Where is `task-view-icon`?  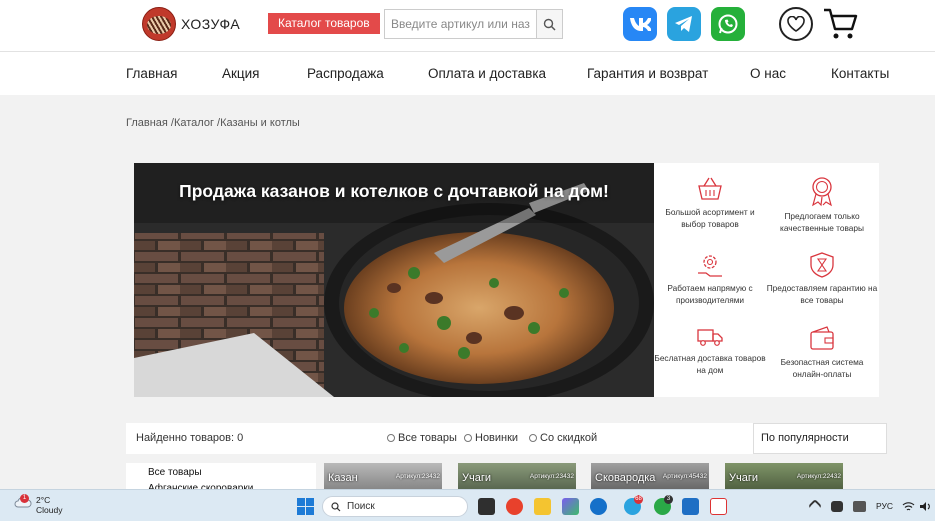
task-view-icon is located at coordinates (486, 506).